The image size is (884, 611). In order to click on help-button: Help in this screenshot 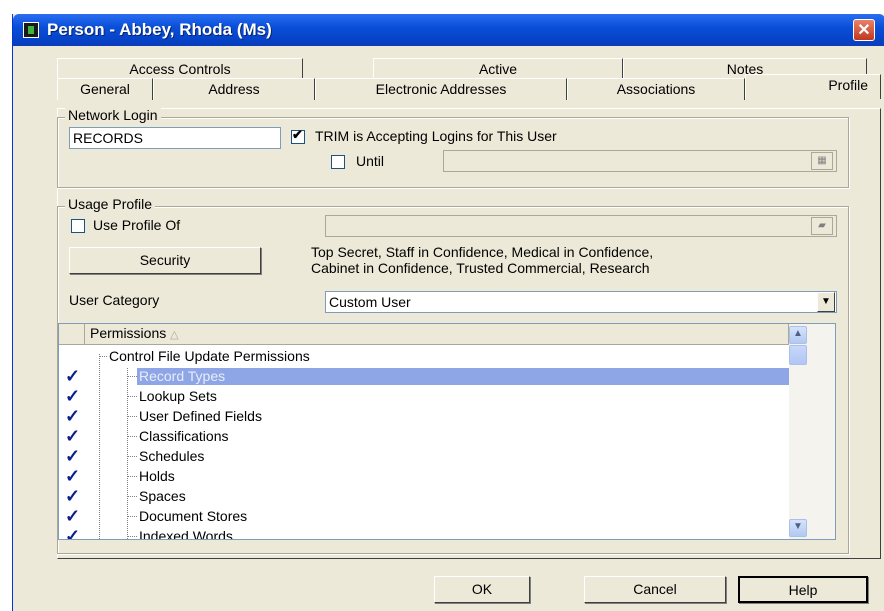, I will do `click(803, 589)`.